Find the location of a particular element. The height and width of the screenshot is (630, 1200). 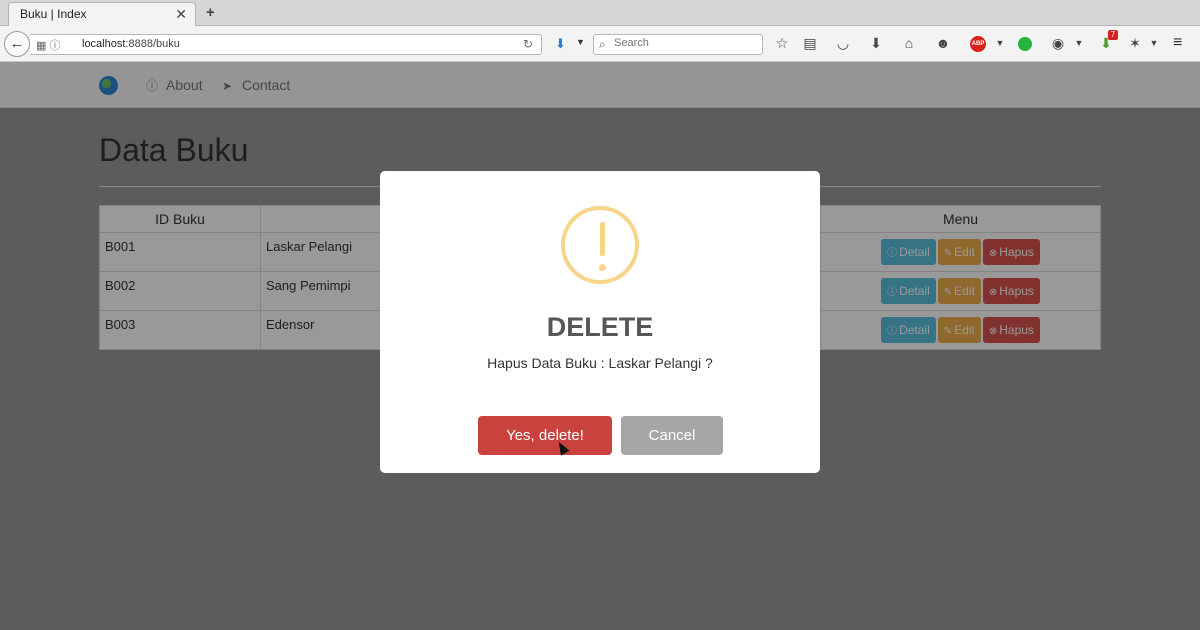

dialog-message: Hapus Data Buku : Laskar Pelangi ? is located at coordinates (600, 363).